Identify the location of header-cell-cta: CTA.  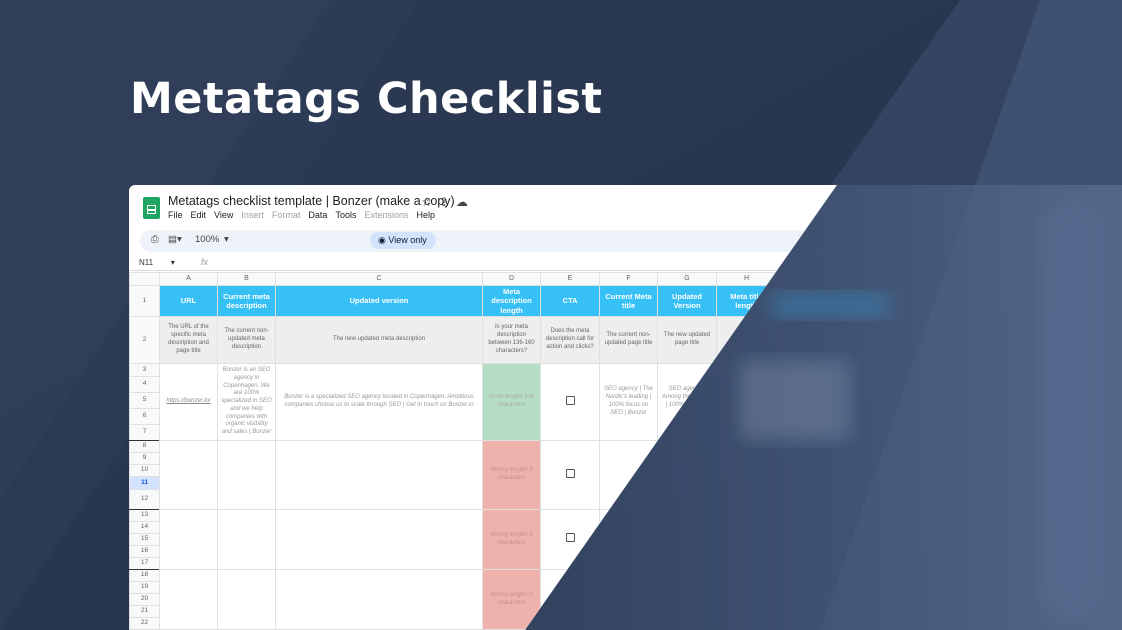
(570, 301).